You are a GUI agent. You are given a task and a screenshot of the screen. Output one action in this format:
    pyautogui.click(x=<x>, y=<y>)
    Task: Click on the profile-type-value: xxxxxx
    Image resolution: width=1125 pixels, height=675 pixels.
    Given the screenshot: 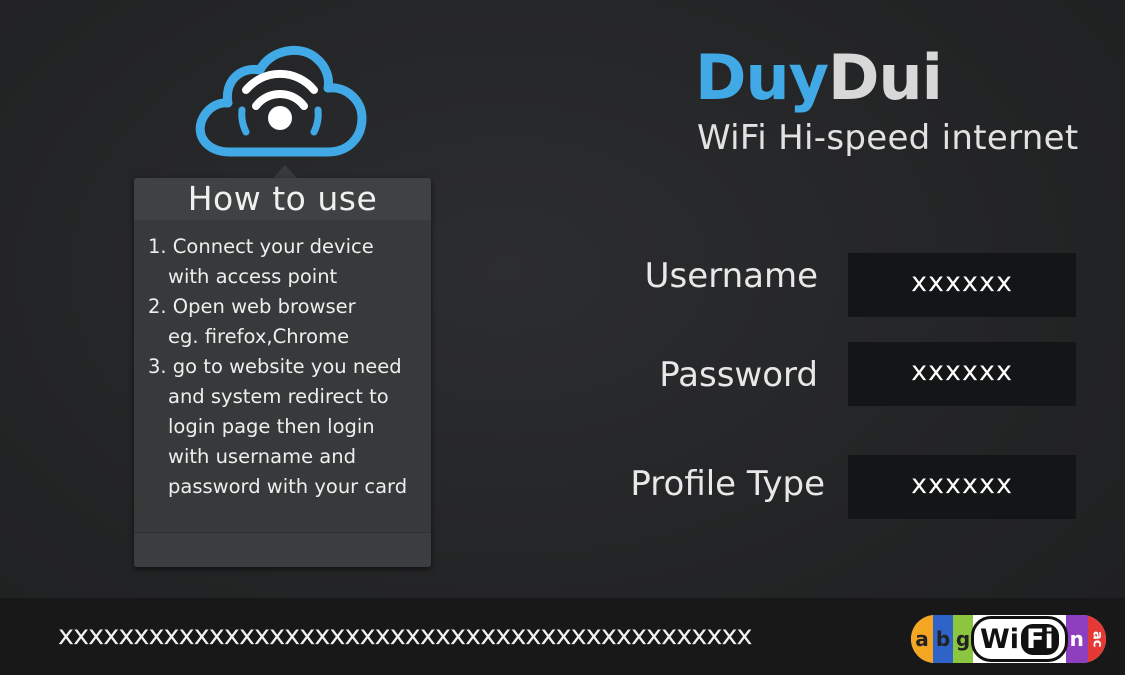 What is the action you would take?
    pyautogui.click(x=962, y=487)
    